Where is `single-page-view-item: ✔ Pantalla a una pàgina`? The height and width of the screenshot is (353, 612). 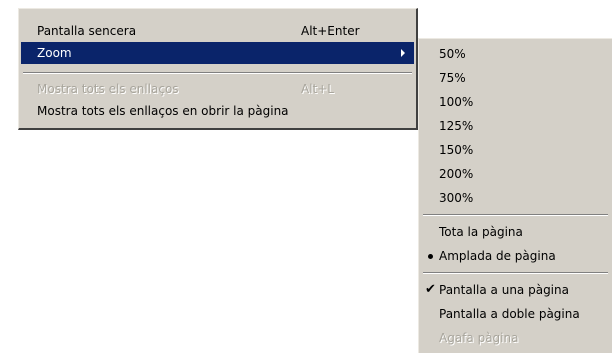 single-page-view-item: ✔ Pantalla a una pàgina is located at coordinates (515, 290).